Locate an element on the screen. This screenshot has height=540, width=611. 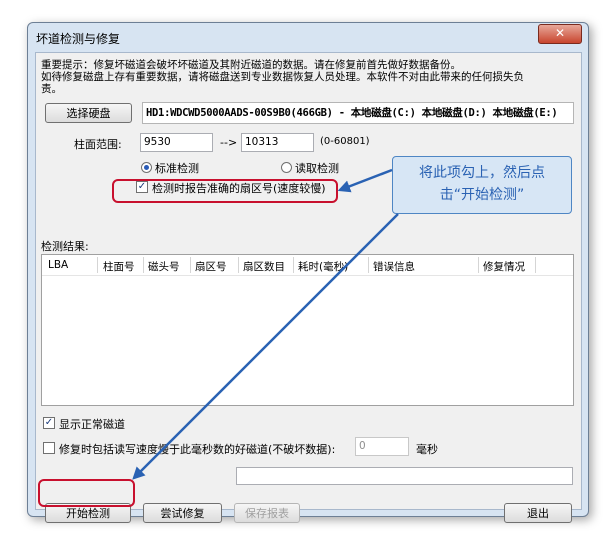
arrow-to-checkbox is located at coordinates (365, 180).